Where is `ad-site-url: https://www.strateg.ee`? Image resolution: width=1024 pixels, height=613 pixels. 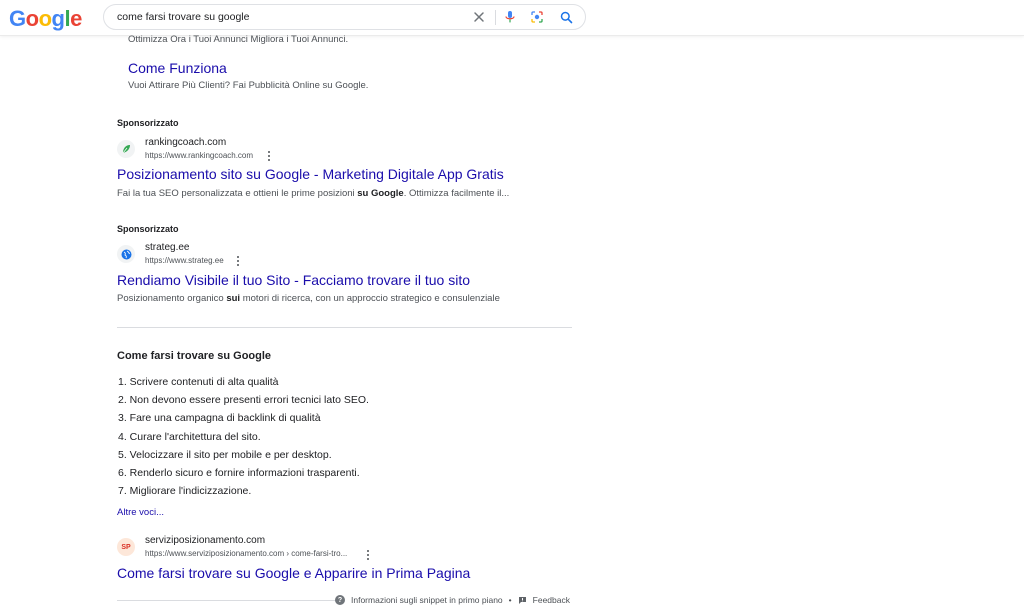
ad-site-url: https://www.strateg.ee is located at coordinates (184, 261).